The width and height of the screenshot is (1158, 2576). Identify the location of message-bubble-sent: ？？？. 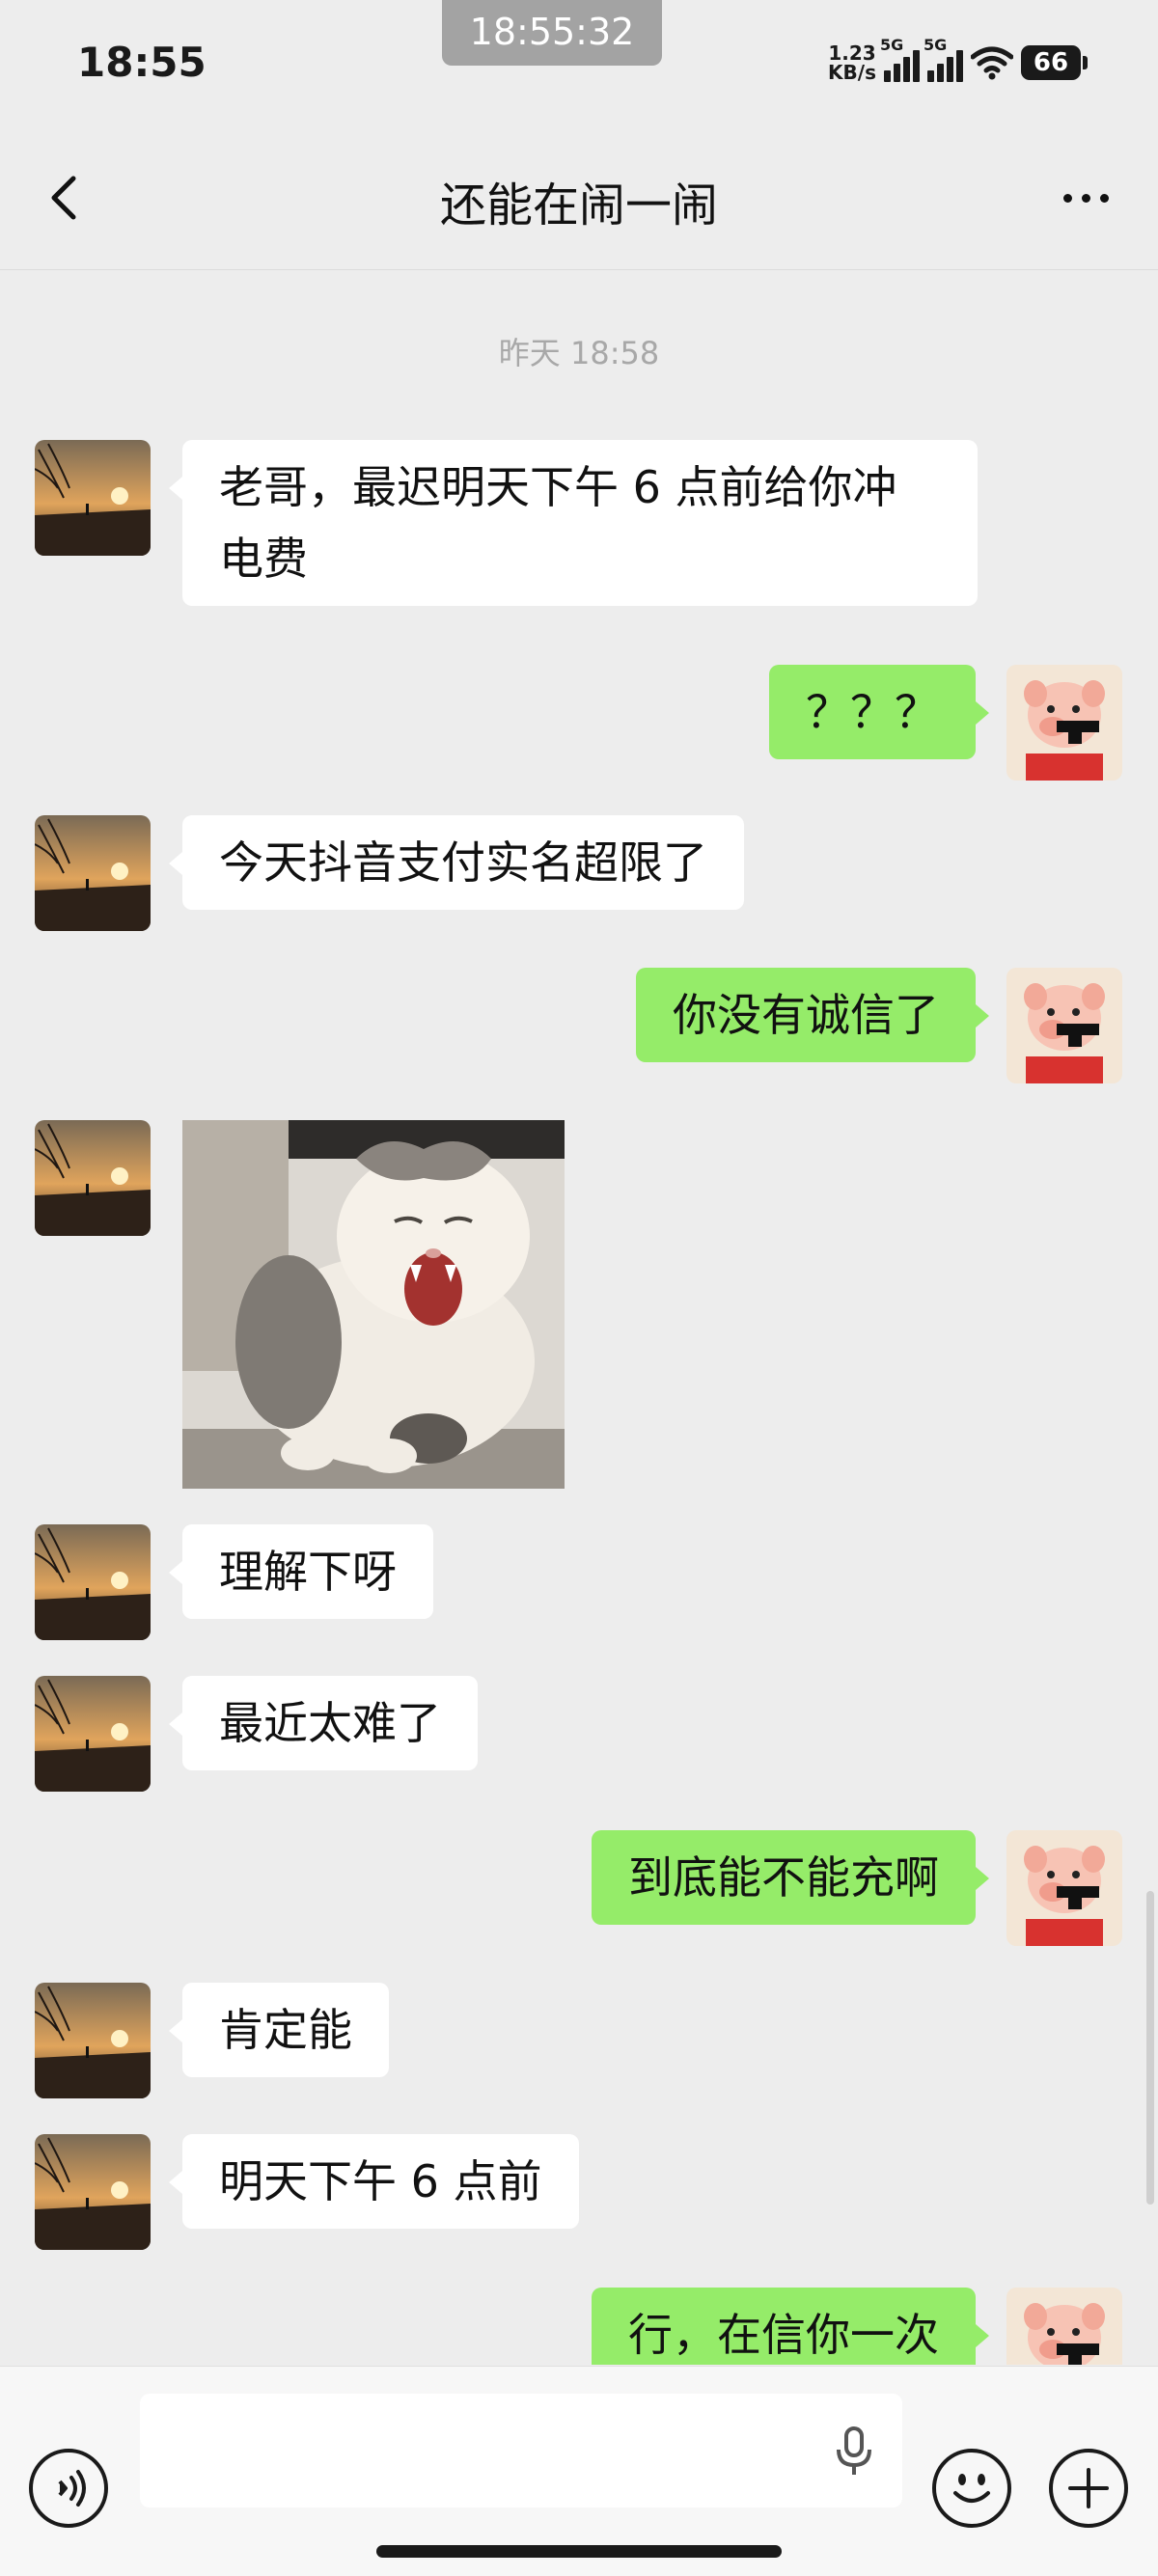
(879, 712).